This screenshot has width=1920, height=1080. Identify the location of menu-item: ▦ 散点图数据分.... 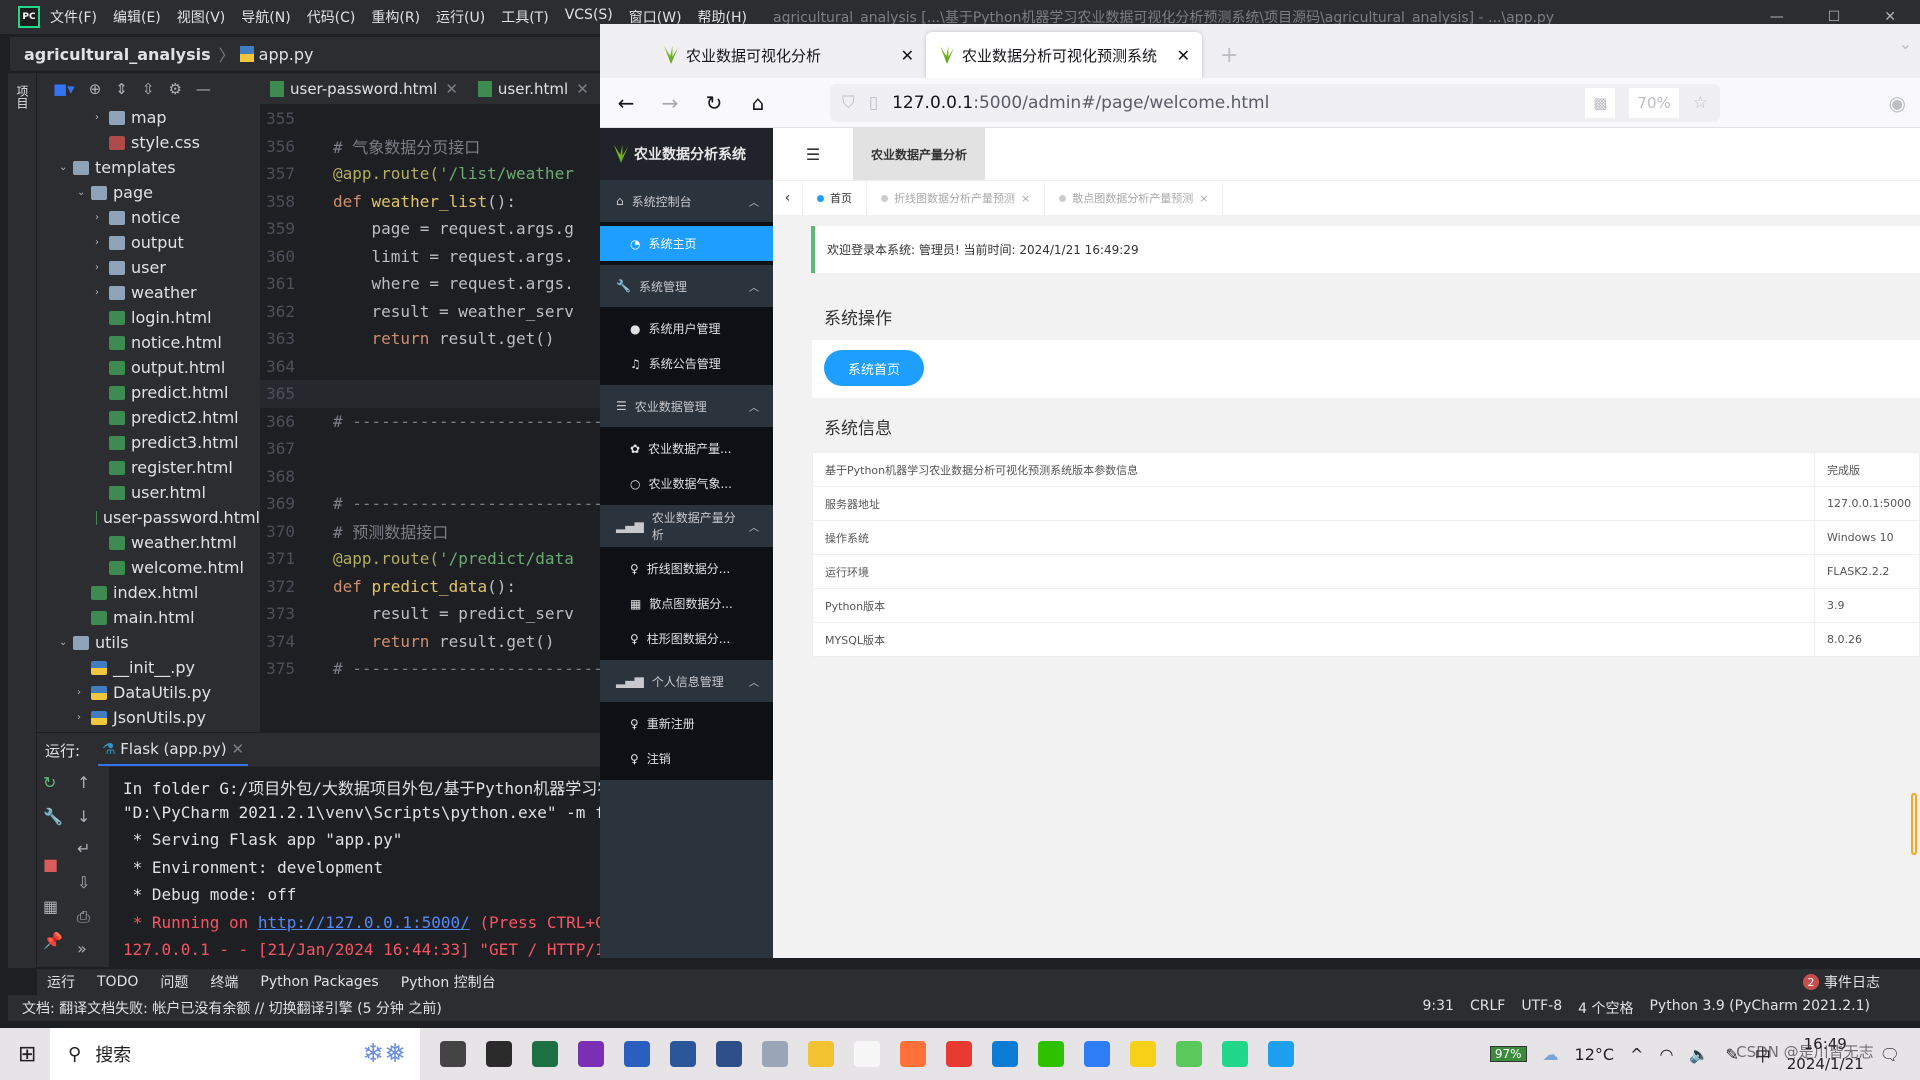
(686, 603).